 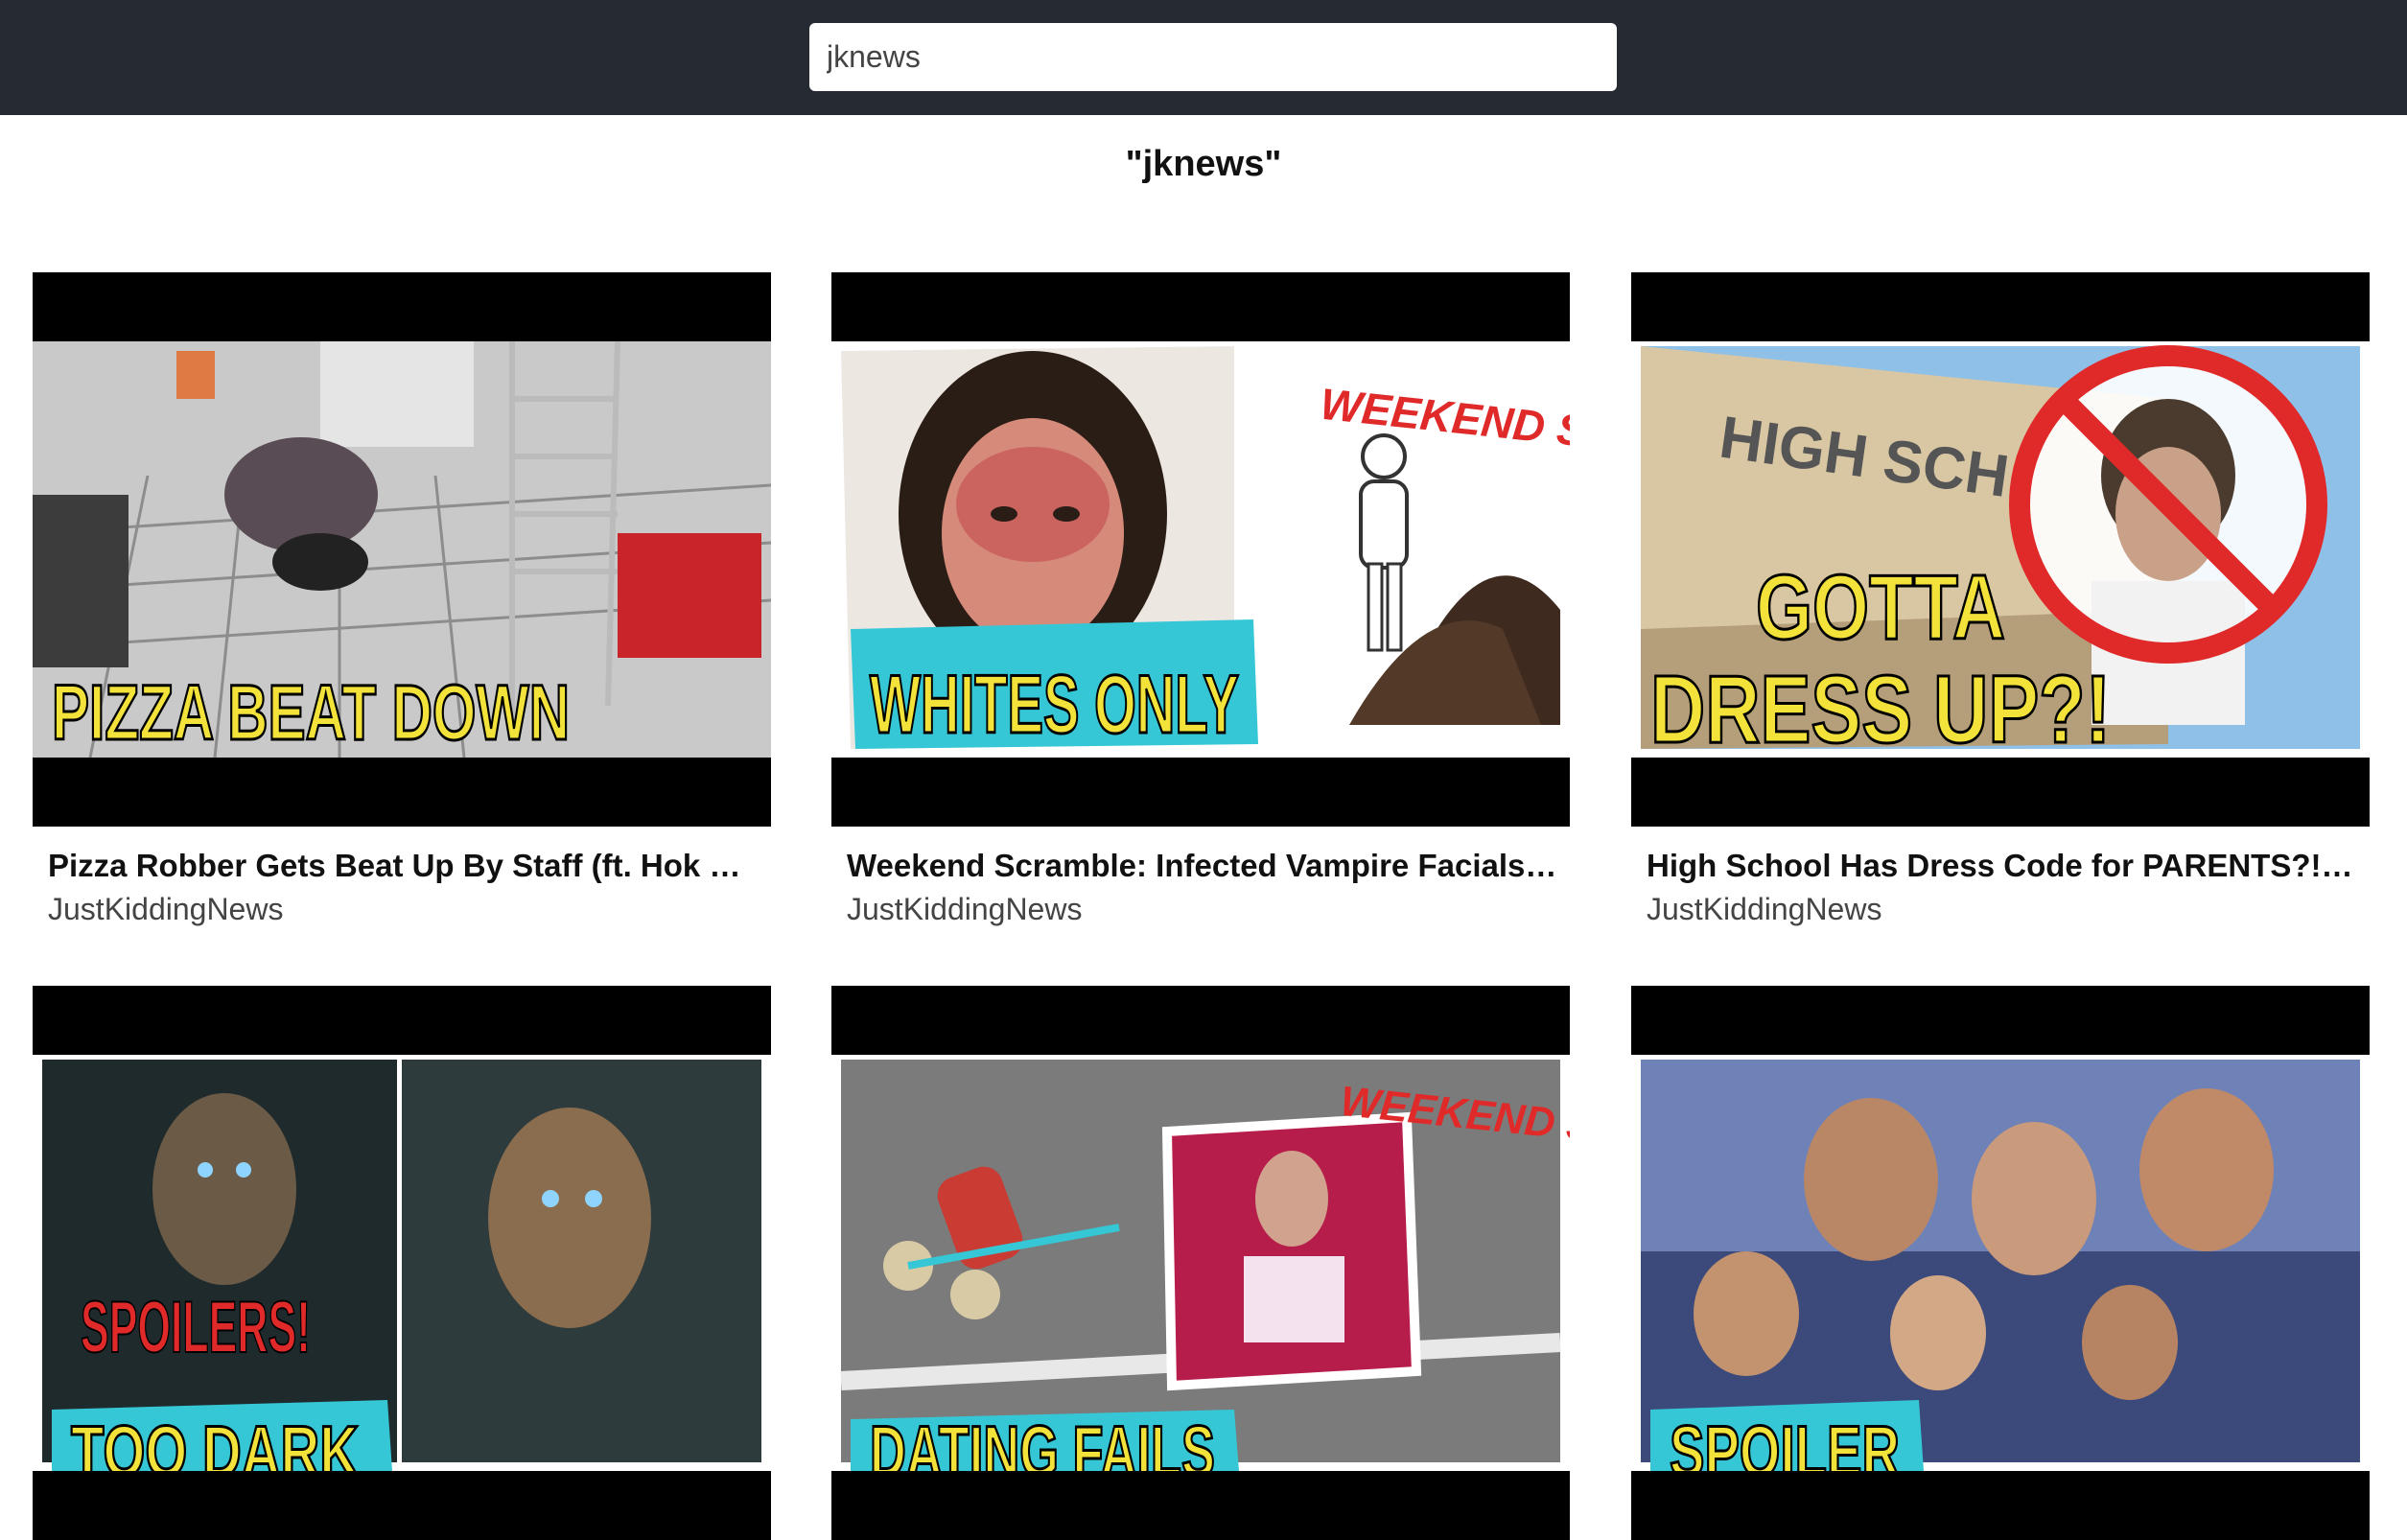 I want to click on thumbnail-caption: SPOILER, so click(x=1785, y=1441).